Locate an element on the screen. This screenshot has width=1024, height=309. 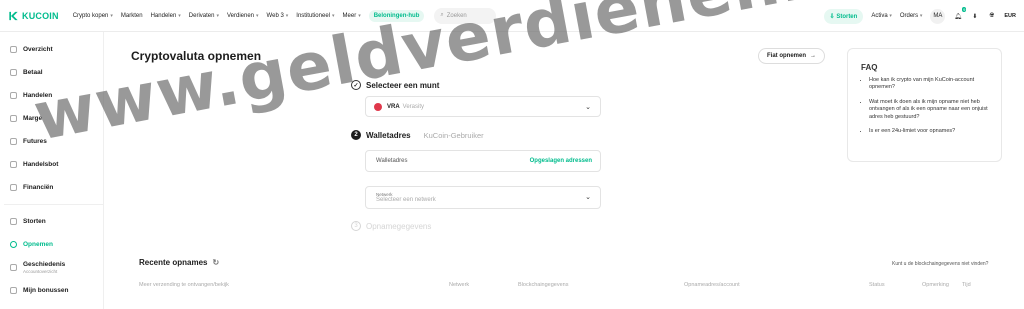
sidebar-item-bonussen: Mijn bonussen is located at coordinates (51, 290).